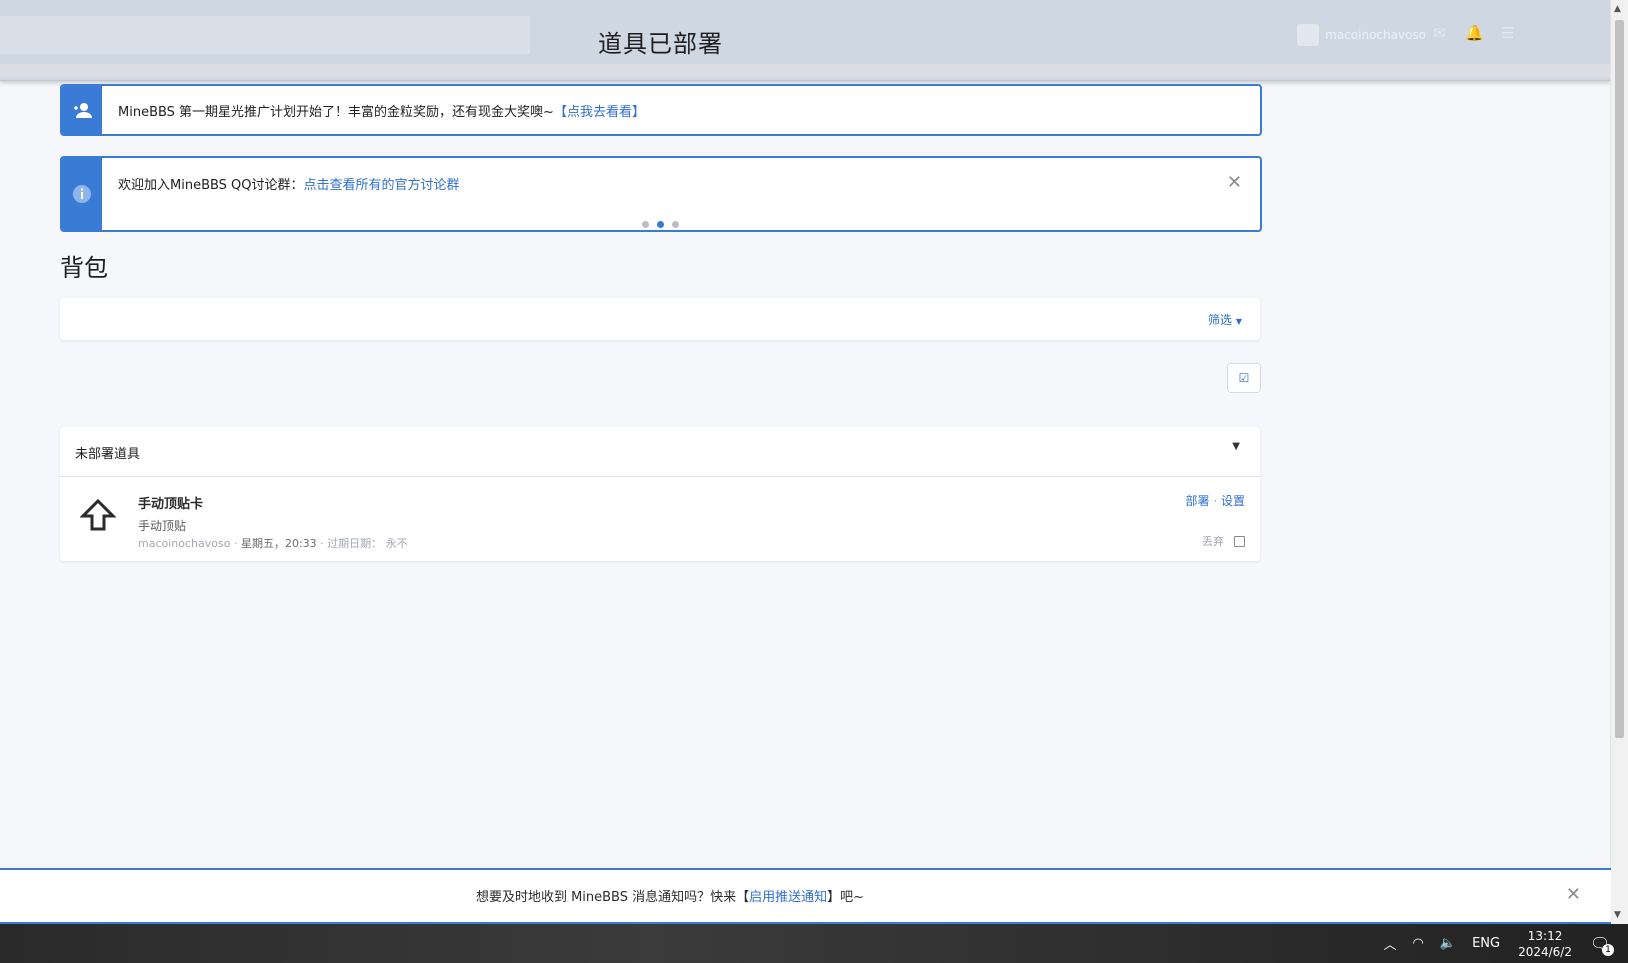  Describe the element at coordinates (1197, 501) in the screenshot. I see `deploy-link: 部署` at that location.